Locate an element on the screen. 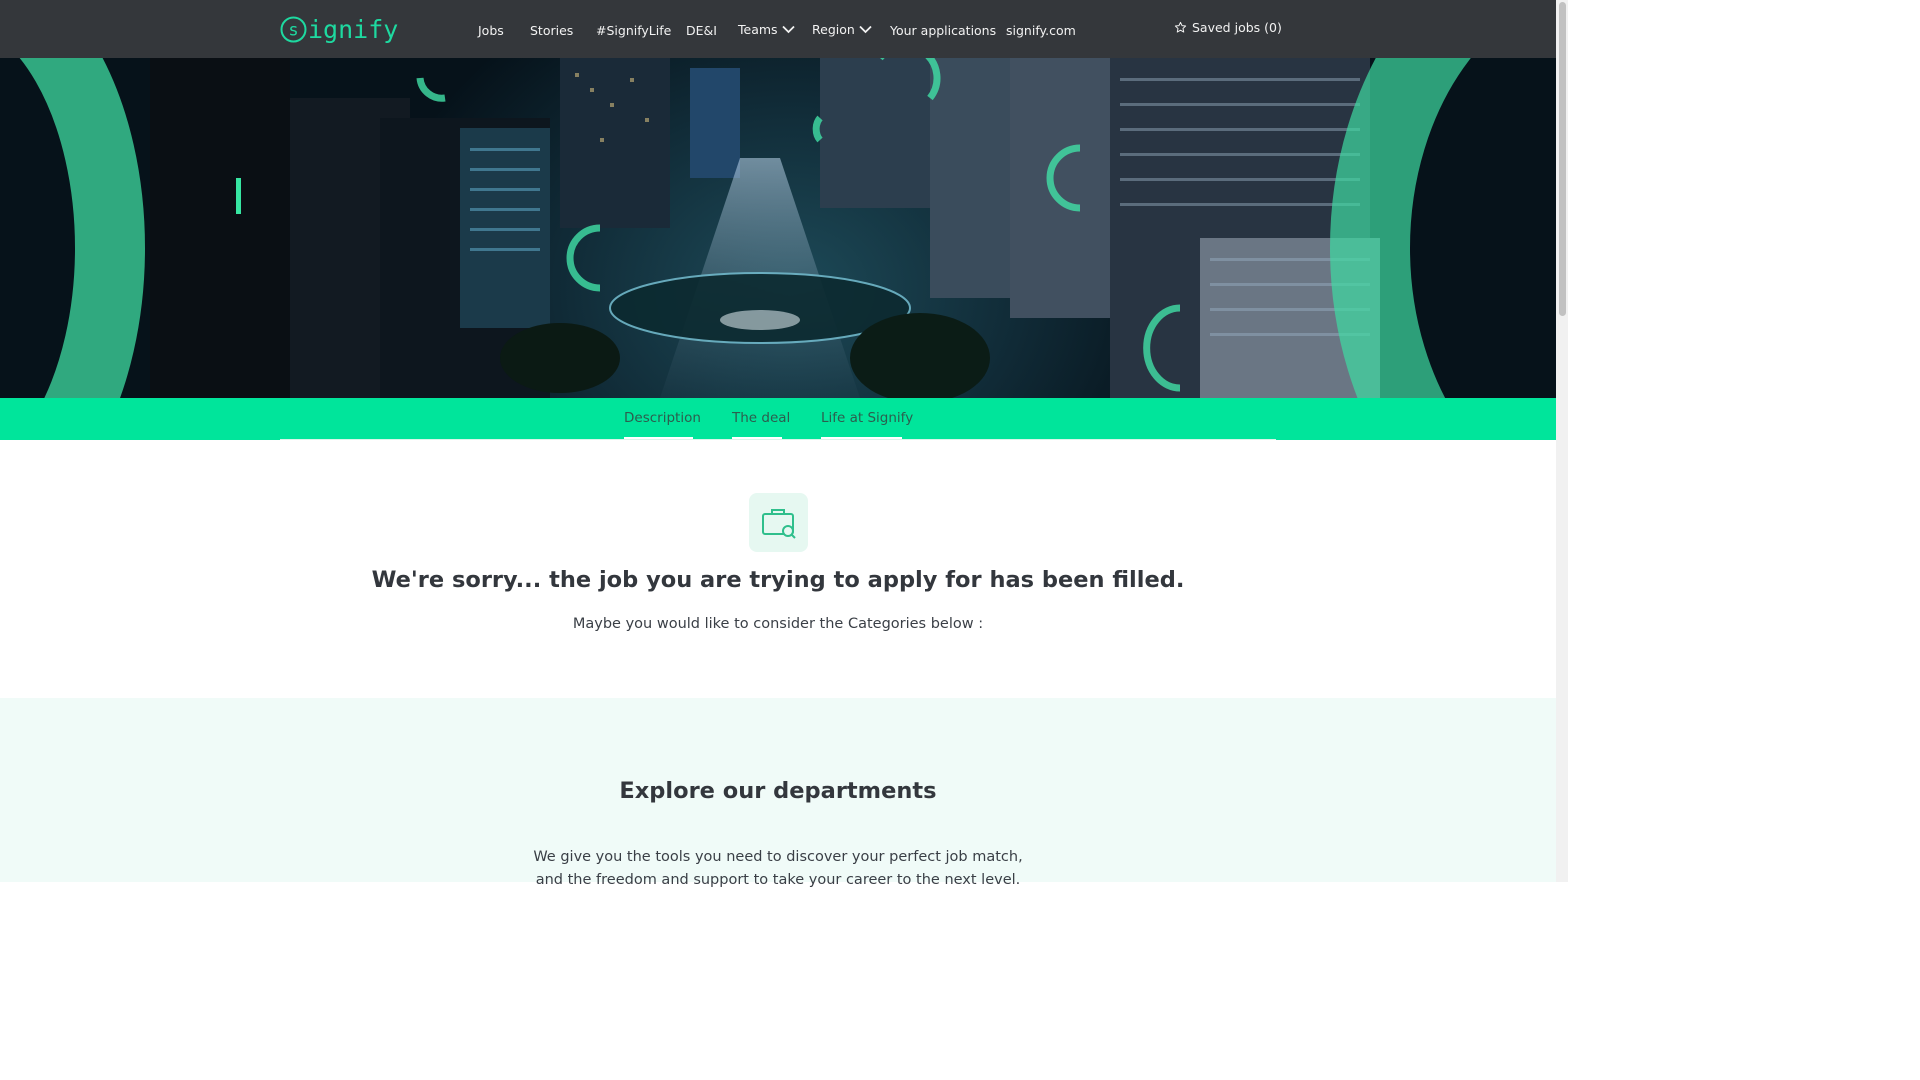  nav-stories-label: Stories is located at coordinates (552, 30).